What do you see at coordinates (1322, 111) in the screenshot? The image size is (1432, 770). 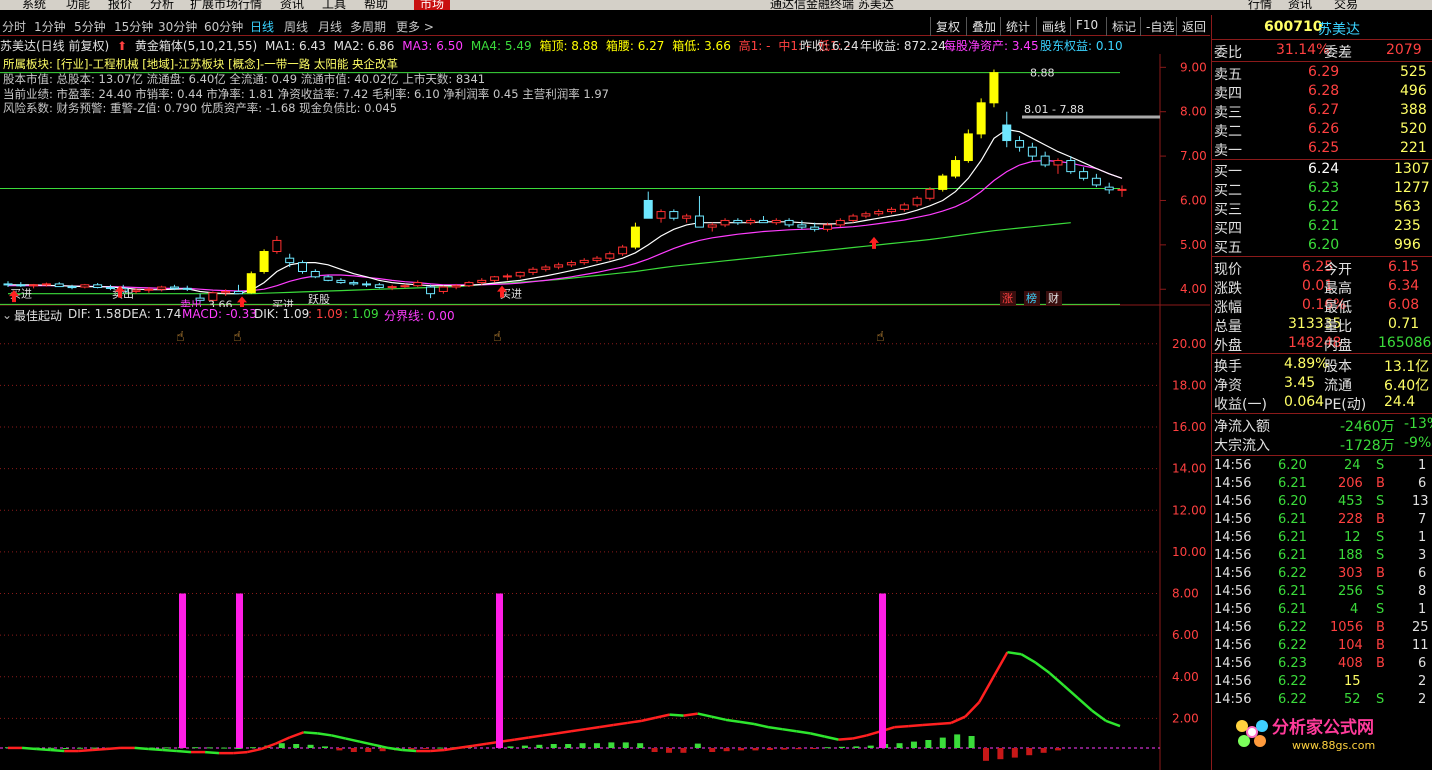 I see `ask-row-2: 卖三 6.27 388` at bounding box center [1322, 111].